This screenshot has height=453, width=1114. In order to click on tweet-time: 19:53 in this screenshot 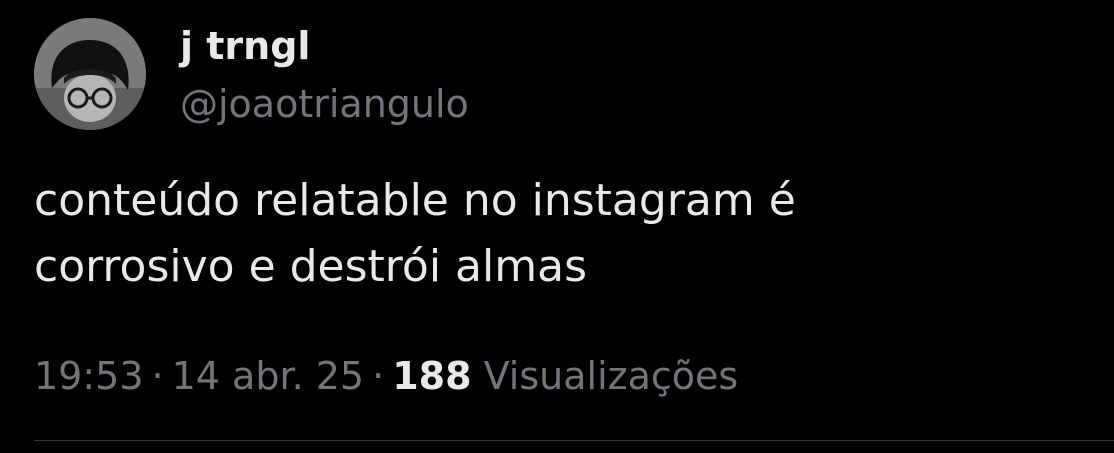, I will do `click(89, 376)`.